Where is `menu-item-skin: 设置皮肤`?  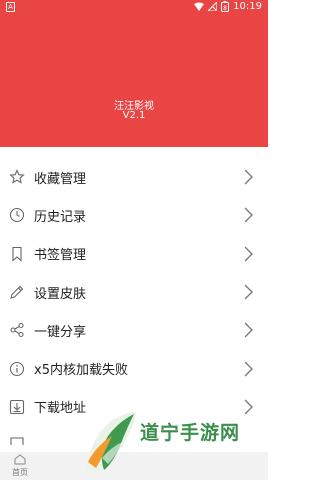
menu-item-skin: 设置皮肤 is located at coordinates (134, 292).